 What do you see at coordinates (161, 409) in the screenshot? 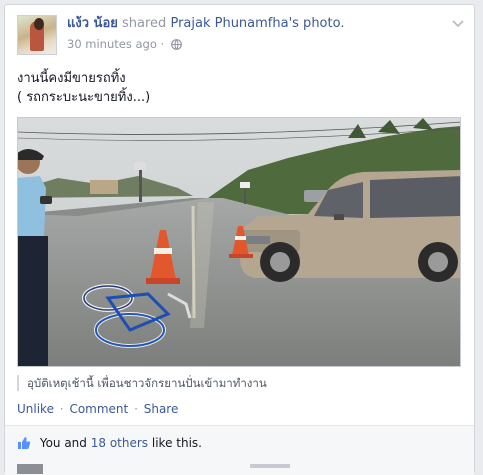
I see `share-link: Share` at bounding box center [161, 409].